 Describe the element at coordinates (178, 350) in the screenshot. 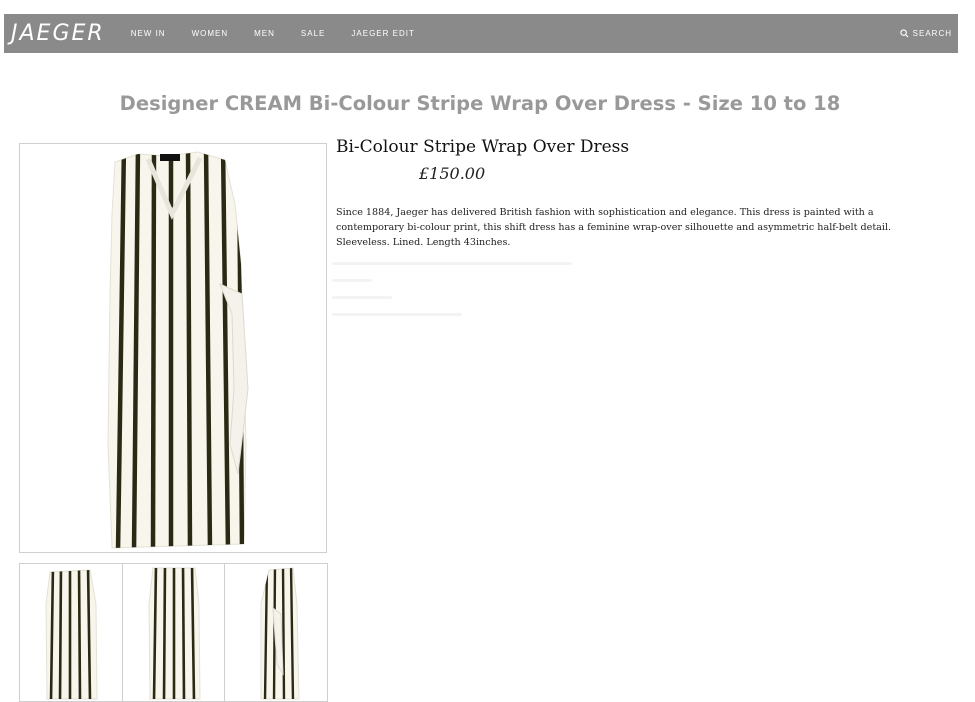

I see `dress-front-image` at that location.